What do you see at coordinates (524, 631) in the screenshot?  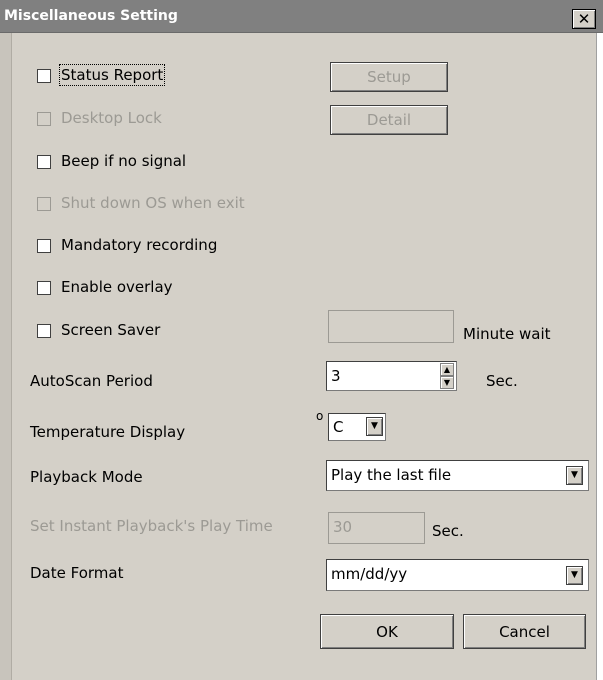 I see `cancel-button: Cancel` at bounding box center [524, 631].